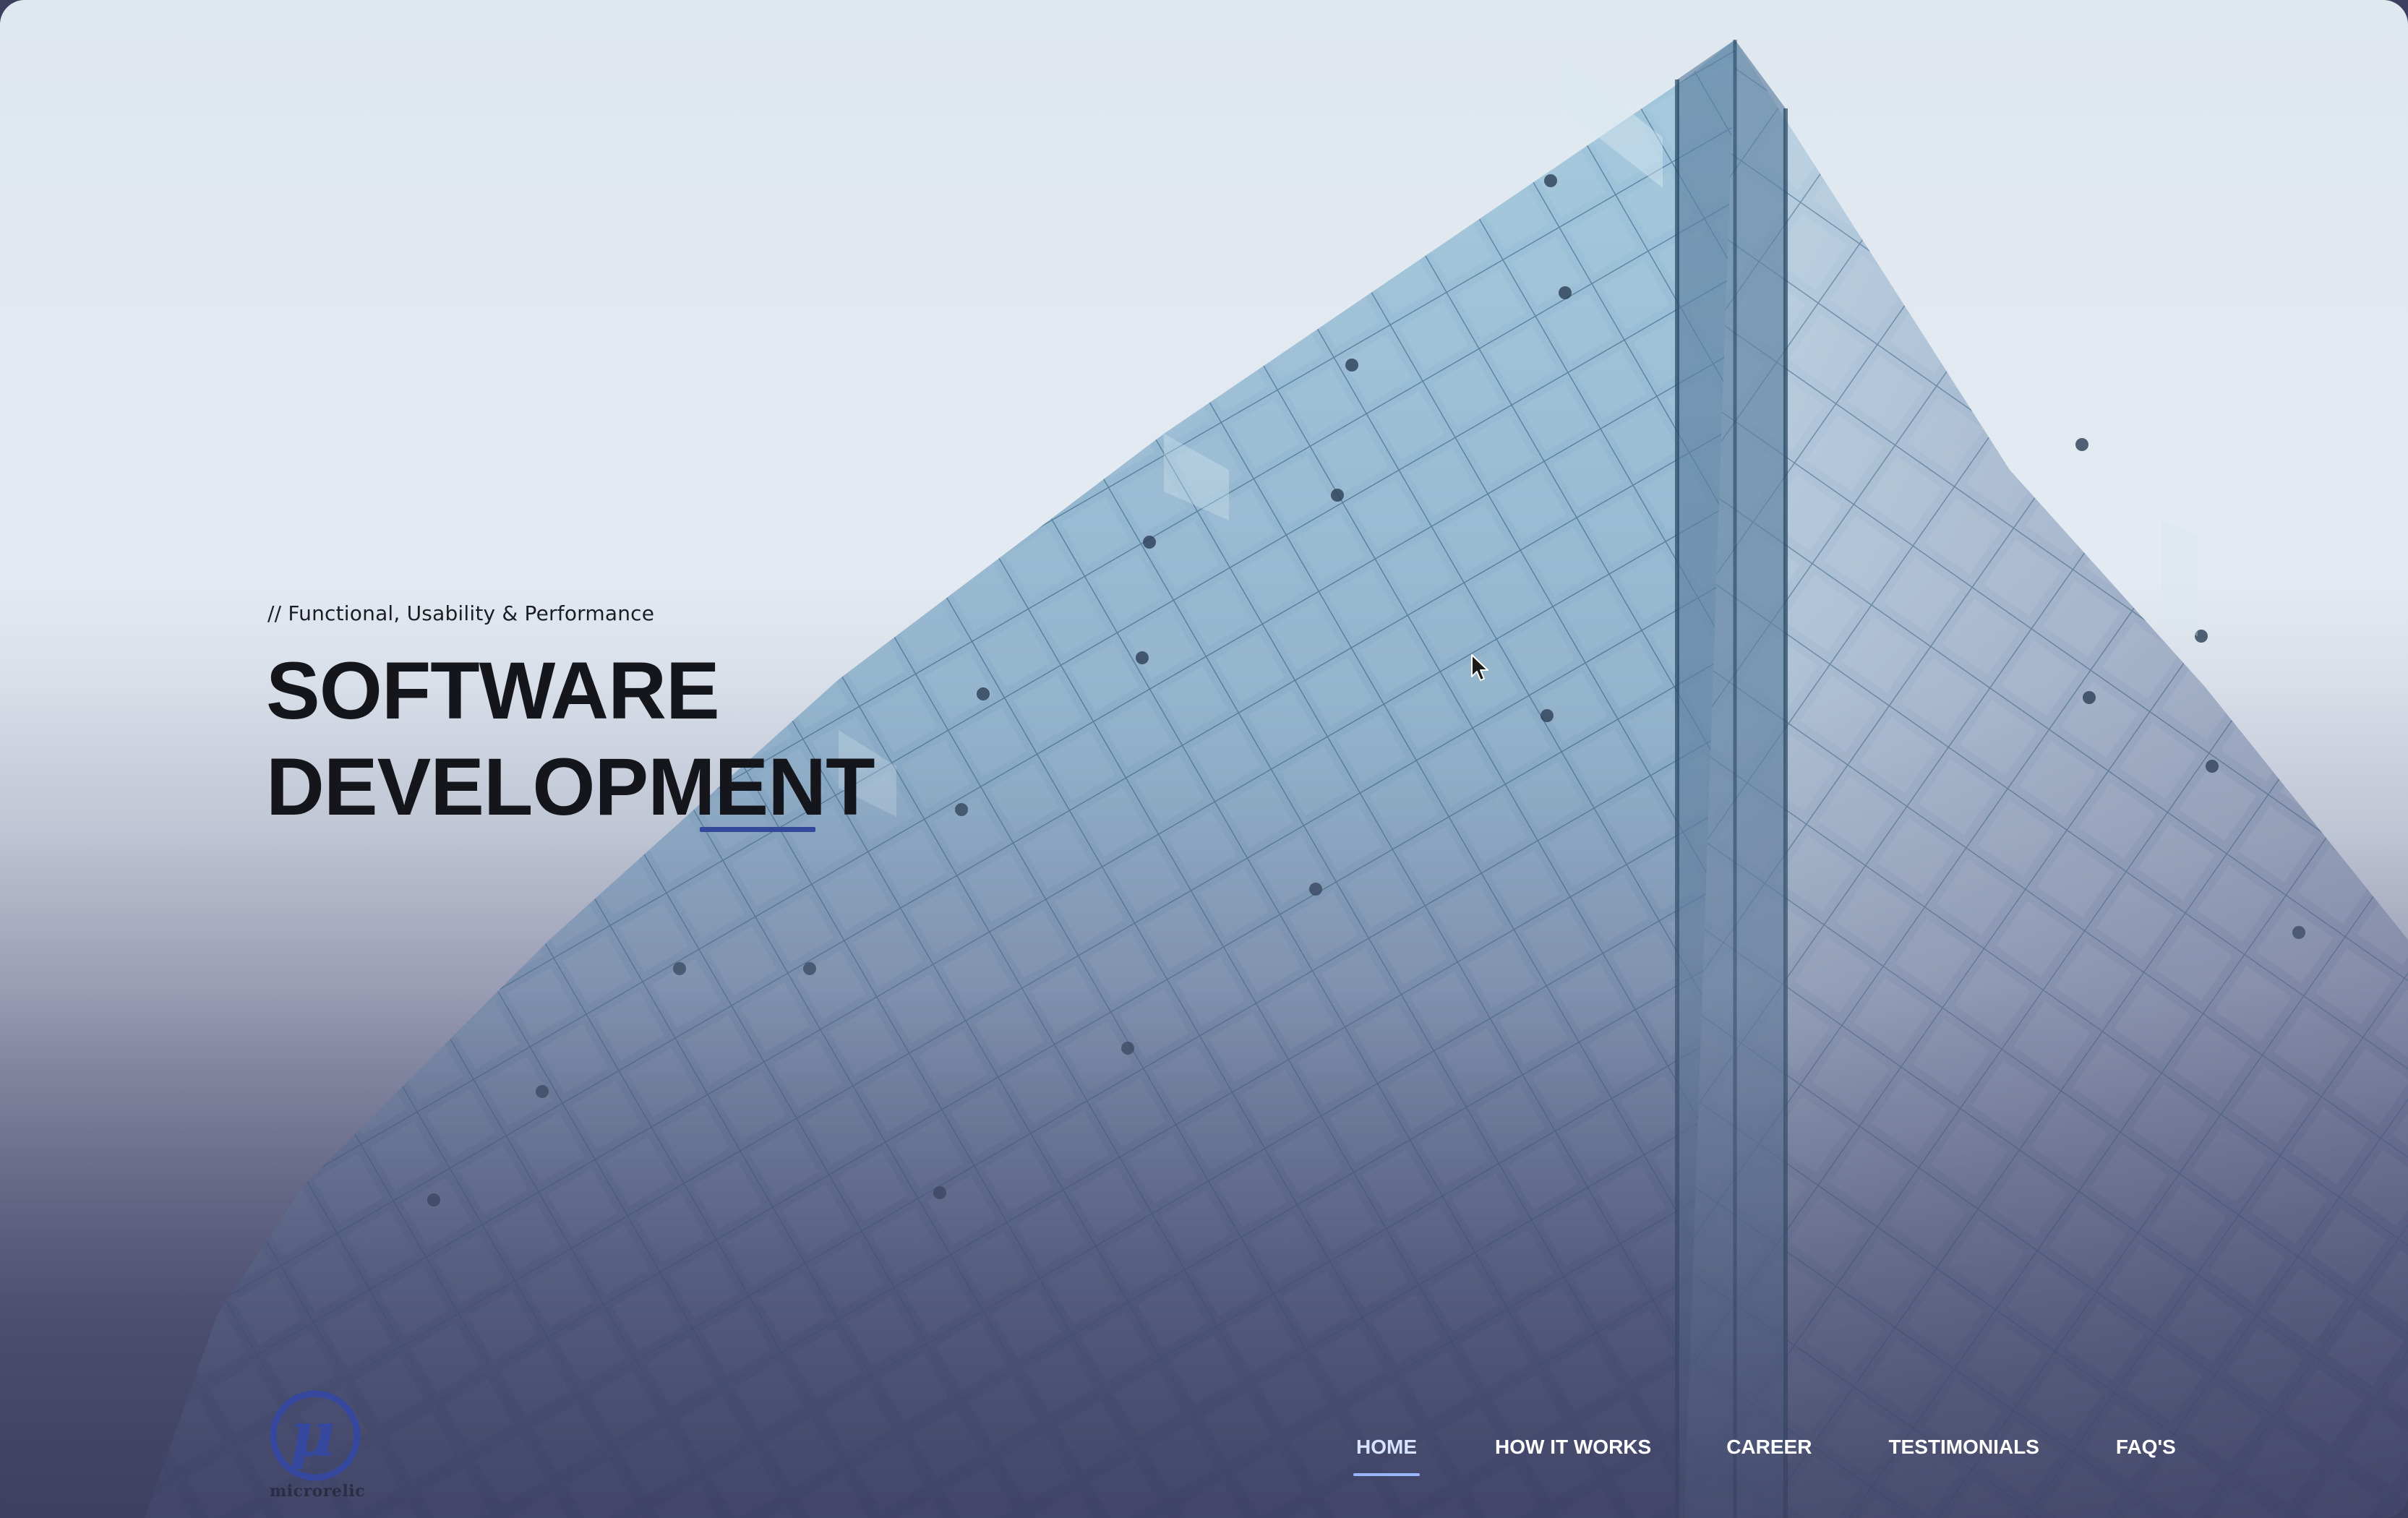 This screenshot has width=2408, height=1518. I want to click on brand-logo: μ microrelic, so click(319, 1447).